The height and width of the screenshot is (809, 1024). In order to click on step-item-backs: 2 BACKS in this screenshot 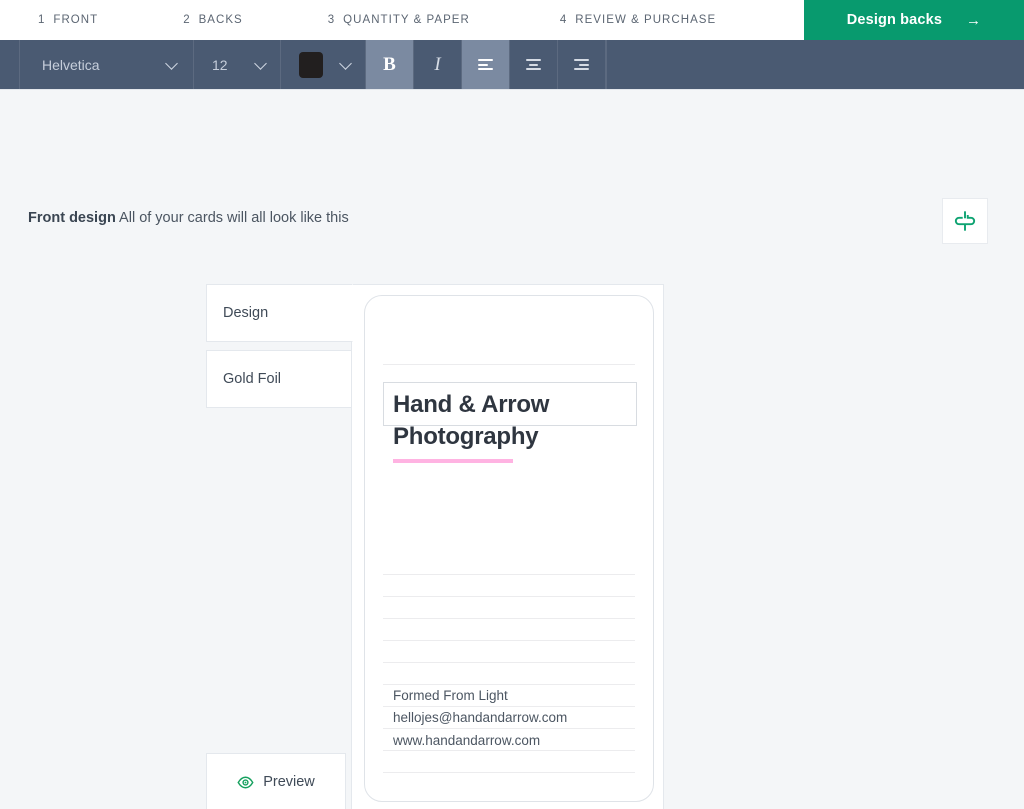, I will do `click(213, 20)`.